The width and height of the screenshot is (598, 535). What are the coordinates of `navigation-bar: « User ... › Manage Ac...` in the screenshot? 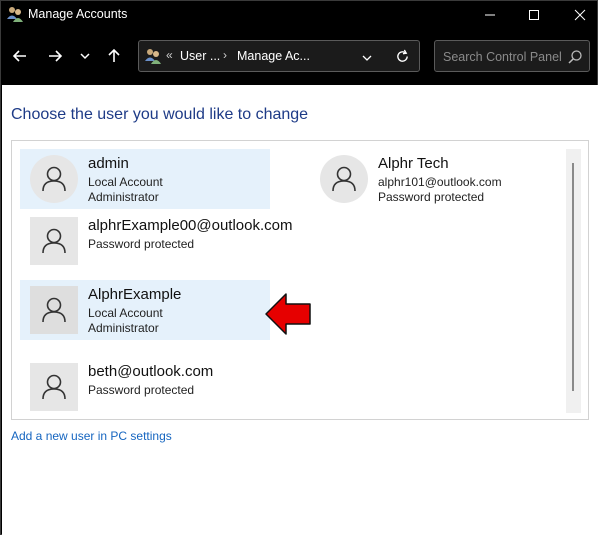 It's located at (299, 57).